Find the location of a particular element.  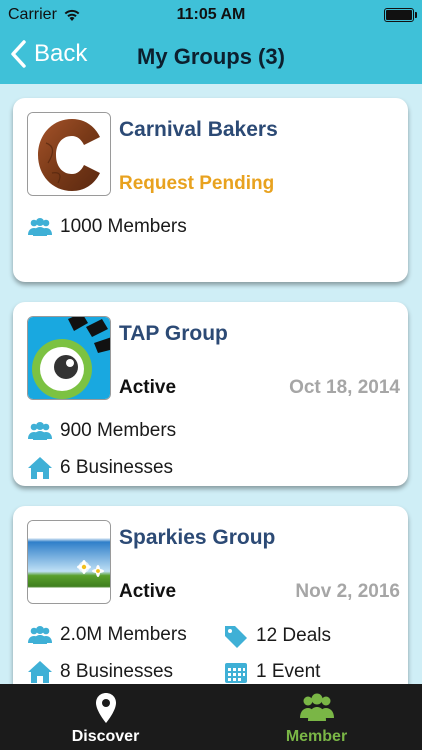

members-count: 1000 Members is located at coordinates (123, 226).